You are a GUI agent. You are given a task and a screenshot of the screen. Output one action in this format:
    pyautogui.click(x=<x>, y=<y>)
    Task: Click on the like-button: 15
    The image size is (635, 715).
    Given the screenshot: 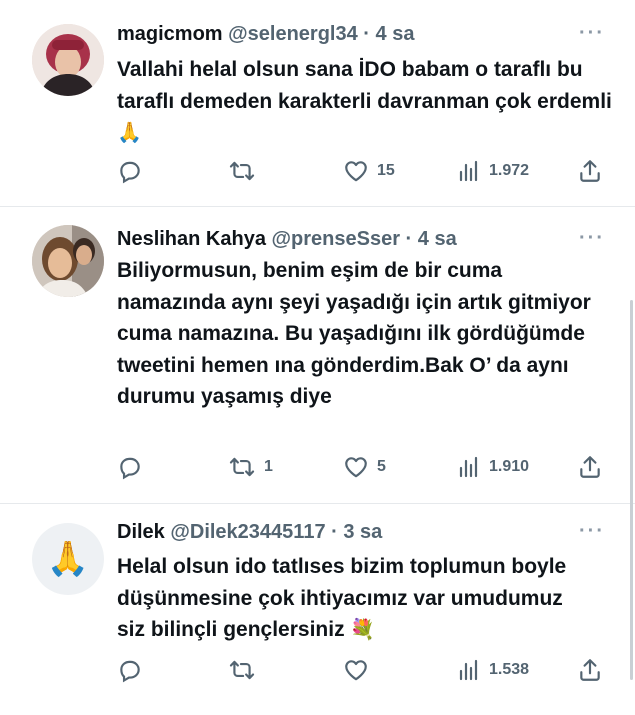 What is the action you would take?
    pyautogui.click(x=369, y=171)
    